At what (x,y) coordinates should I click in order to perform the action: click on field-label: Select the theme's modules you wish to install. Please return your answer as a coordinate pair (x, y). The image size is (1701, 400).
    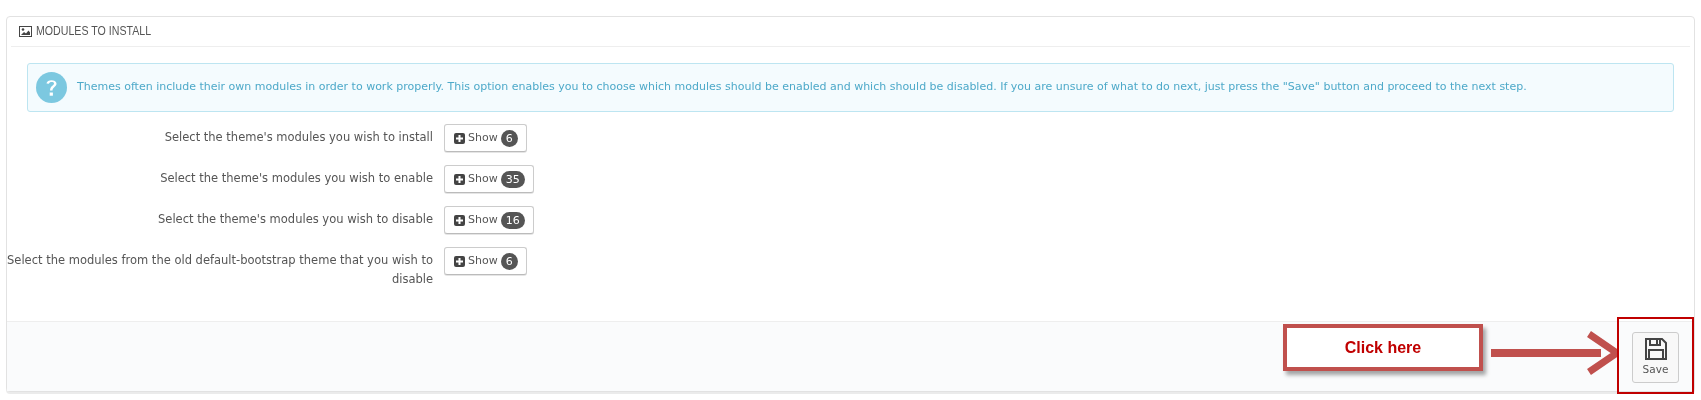
    Looking at the image, I should click on (298, 137).